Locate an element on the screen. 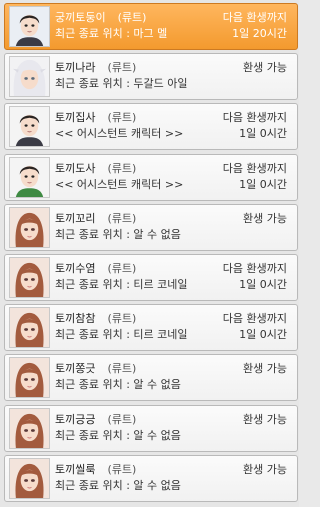 The height and width of the screenshot is (507, 320). character-row-10: 토끼씰룩 (류트) 환생 가능 최근 종료 위치 : 알 수 없음 is located at coordinates (151, 478).